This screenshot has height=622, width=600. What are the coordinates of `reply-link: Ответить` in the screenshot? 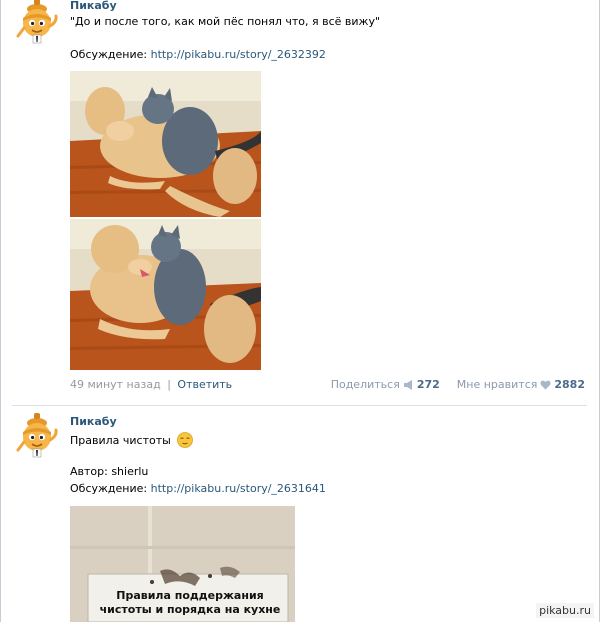 It's located at (204, 384).